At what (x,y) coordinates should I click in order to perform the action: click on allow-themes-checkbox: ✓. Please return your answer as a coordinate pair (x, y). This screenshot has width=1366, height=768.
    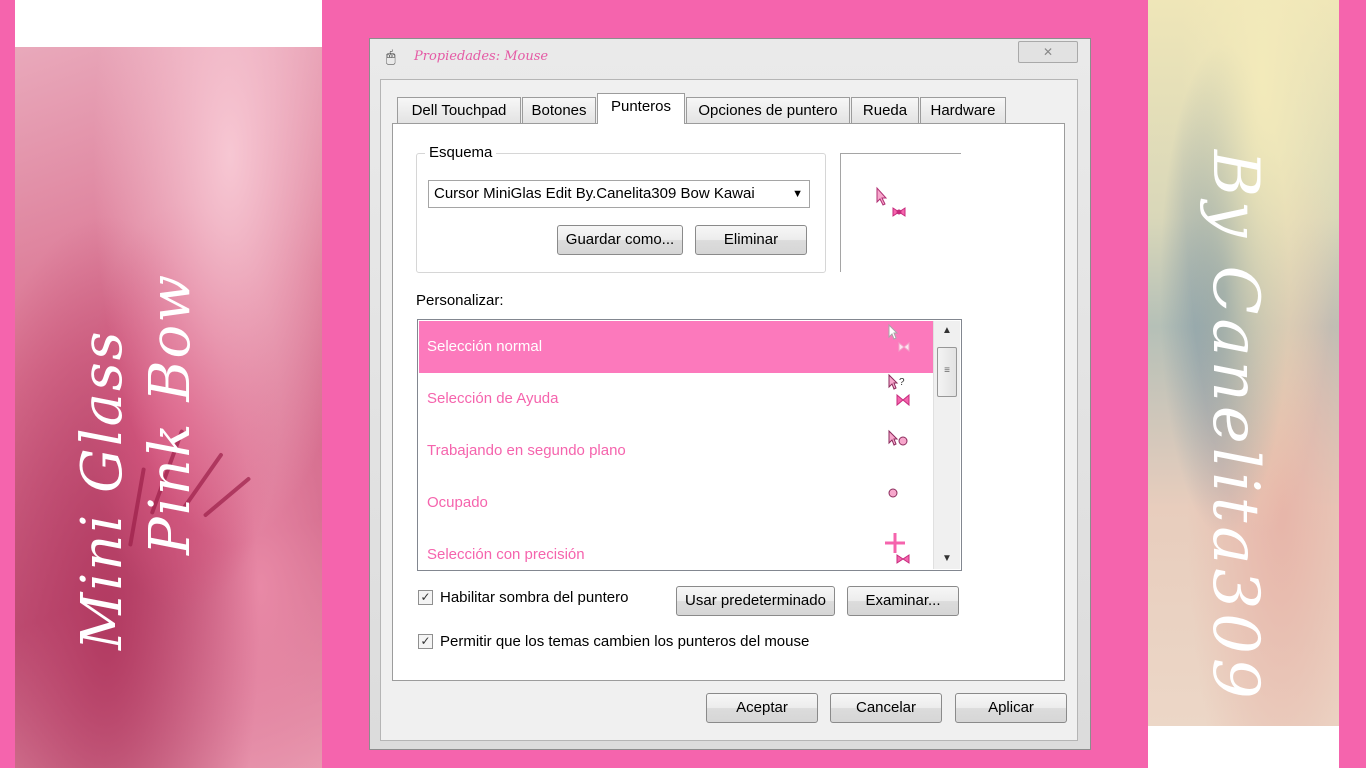
    Looking at the image, I should click on (425, 641).